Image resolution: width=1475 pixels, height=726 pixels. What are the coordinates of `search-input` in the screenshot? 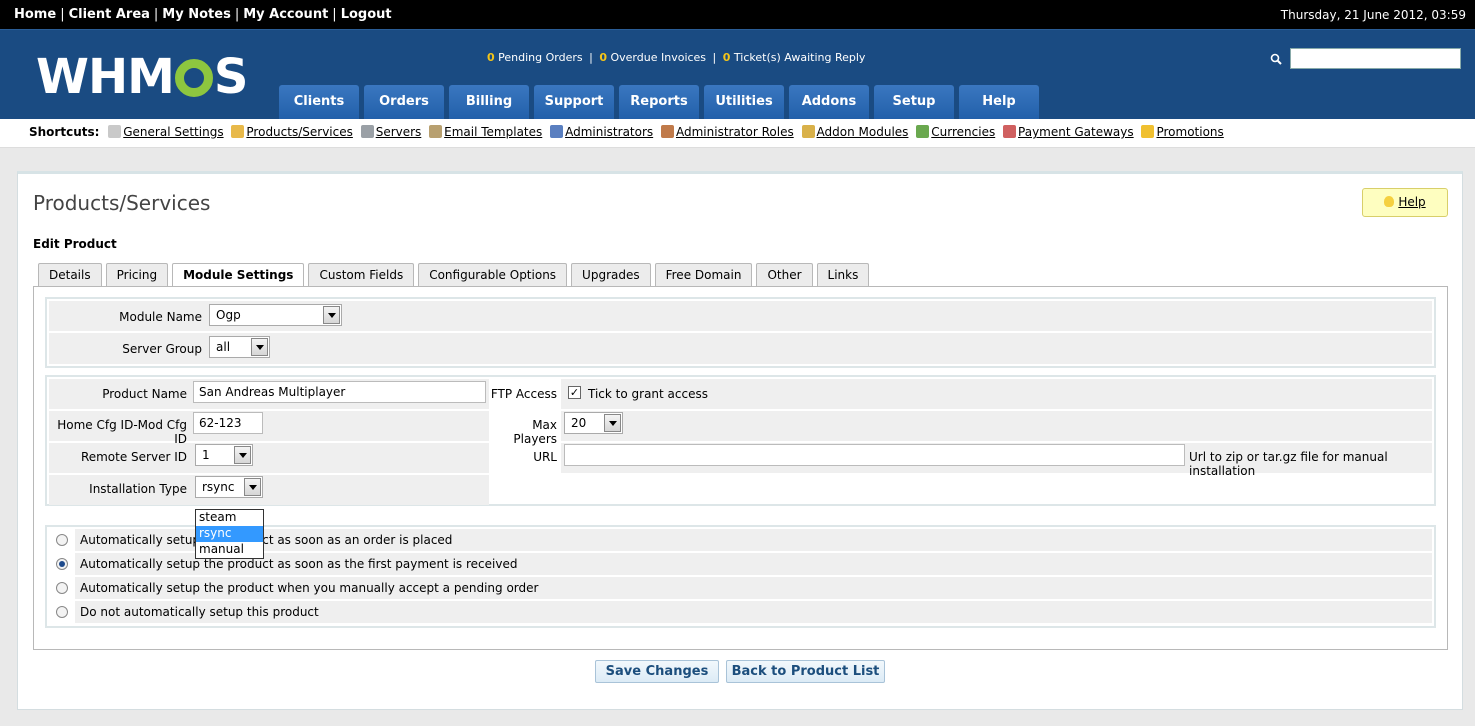 It's located at (1375, 58).